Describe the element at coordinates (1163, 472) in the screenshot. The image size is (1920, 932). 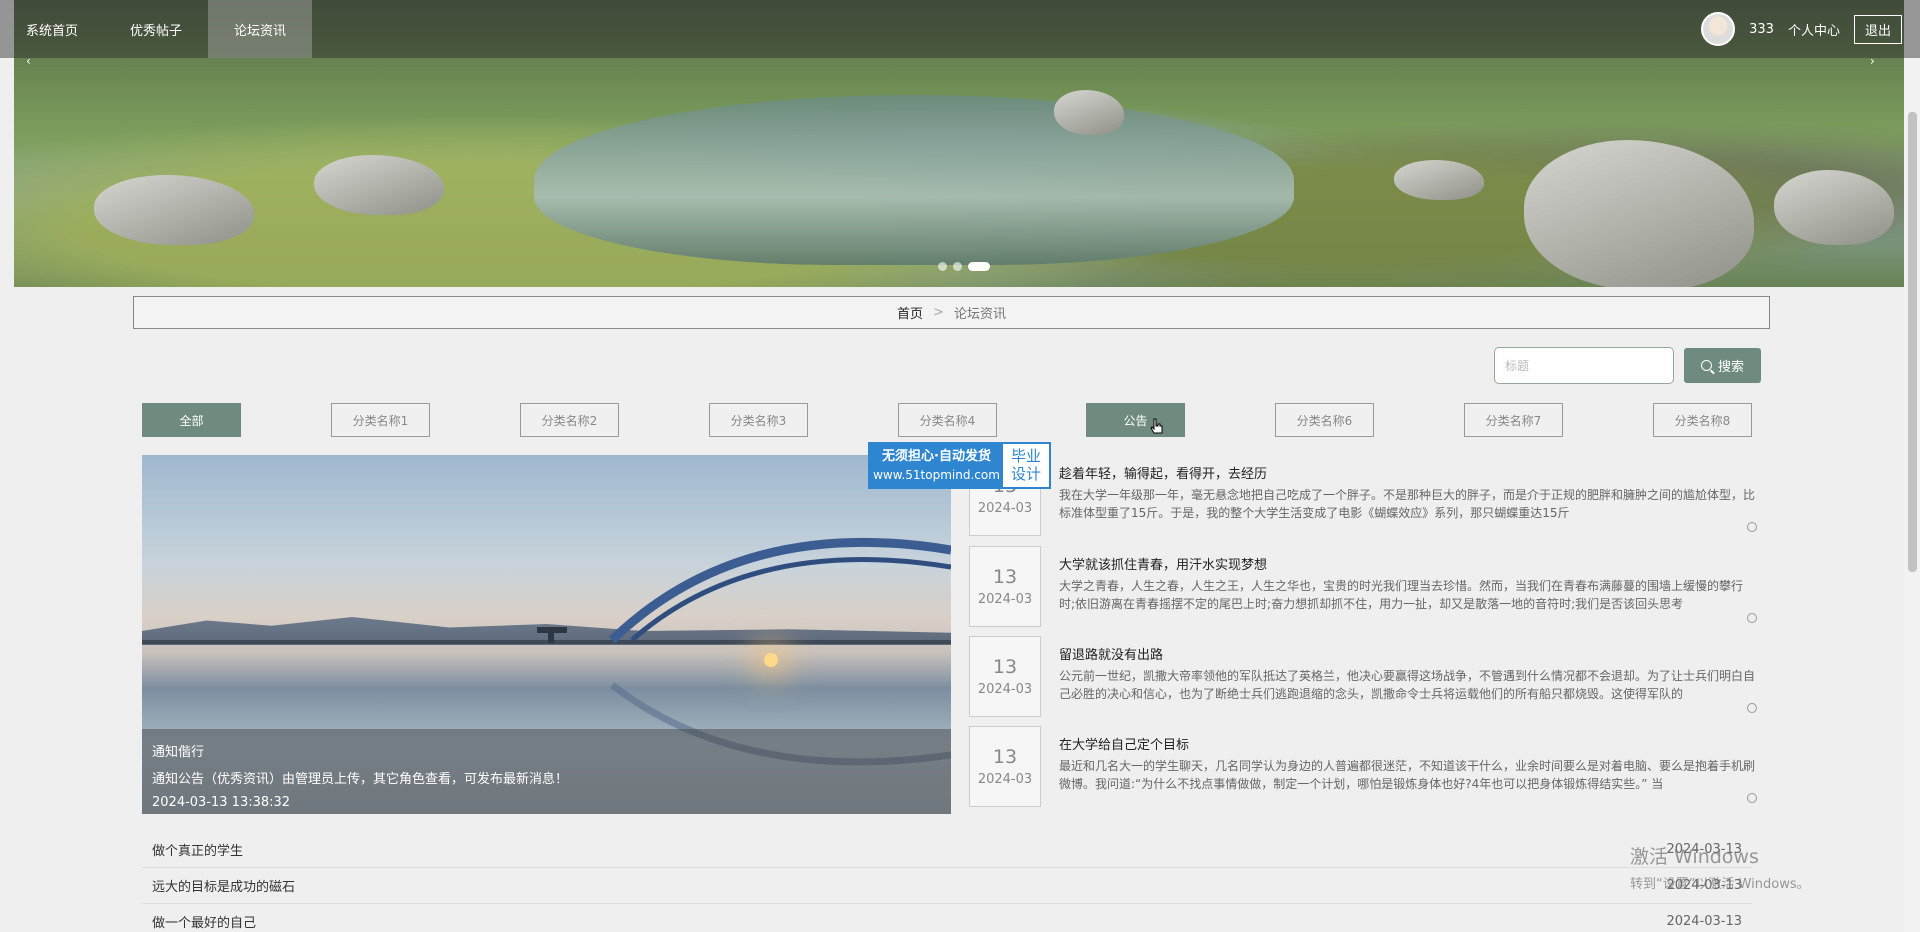
I see `news-title: 趁着年轻，输得起，看得开，去经历` at that location.